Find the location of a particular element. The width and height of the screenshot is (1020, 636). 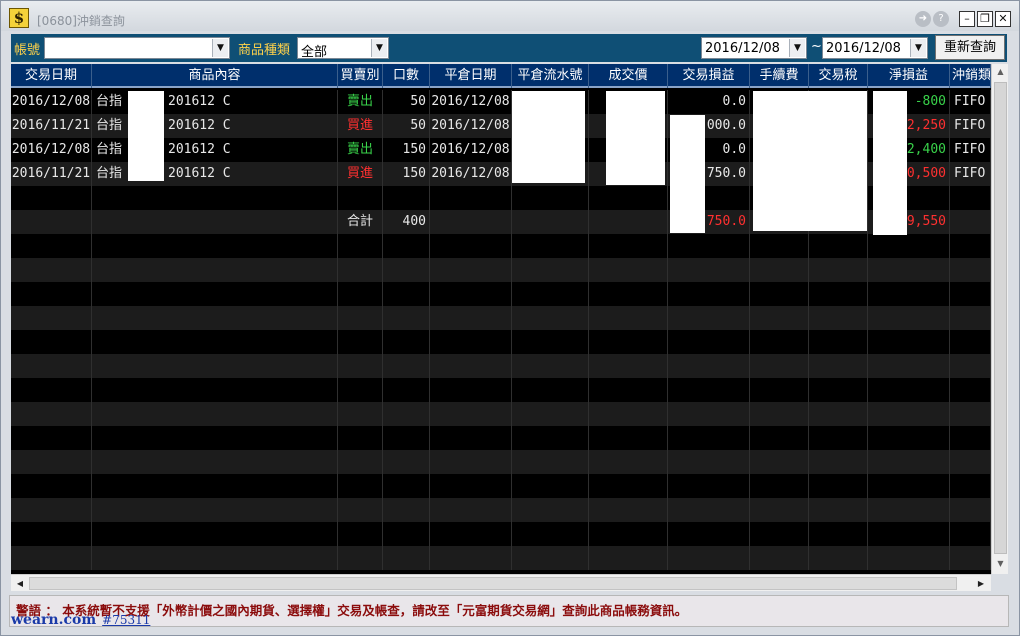

horizontal-scrollbar: ◀ ▶ is located at coordinates (501, 582).